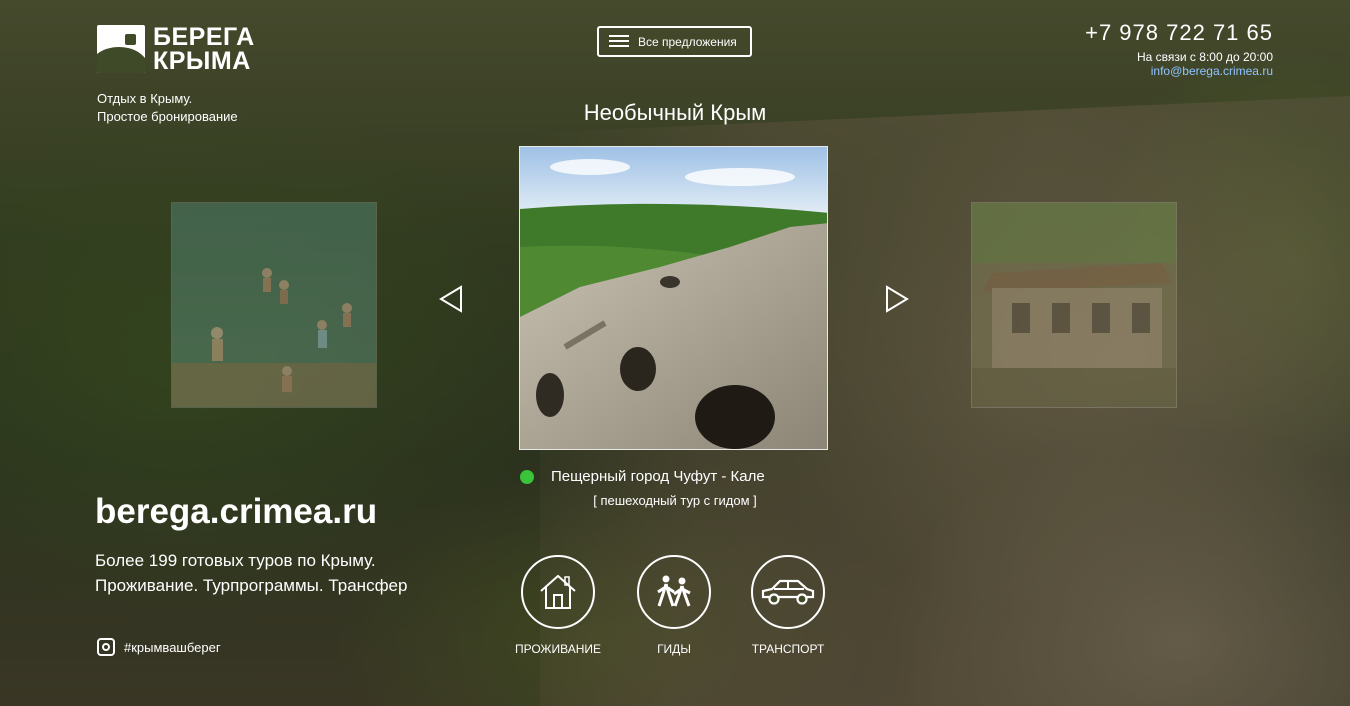 This screenshot has width=1350, height=706. Describe the element at coordinates (619, 41) in the screenshot. I see `hamburger-icon` at that location.